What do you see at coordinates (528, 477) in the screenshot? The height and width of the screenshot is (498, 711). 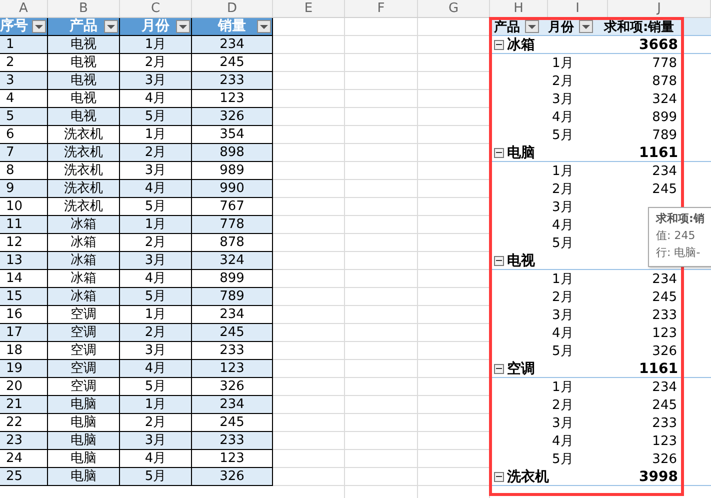 I see `group-label: 洗衣机` at bounding box center [528, 477].